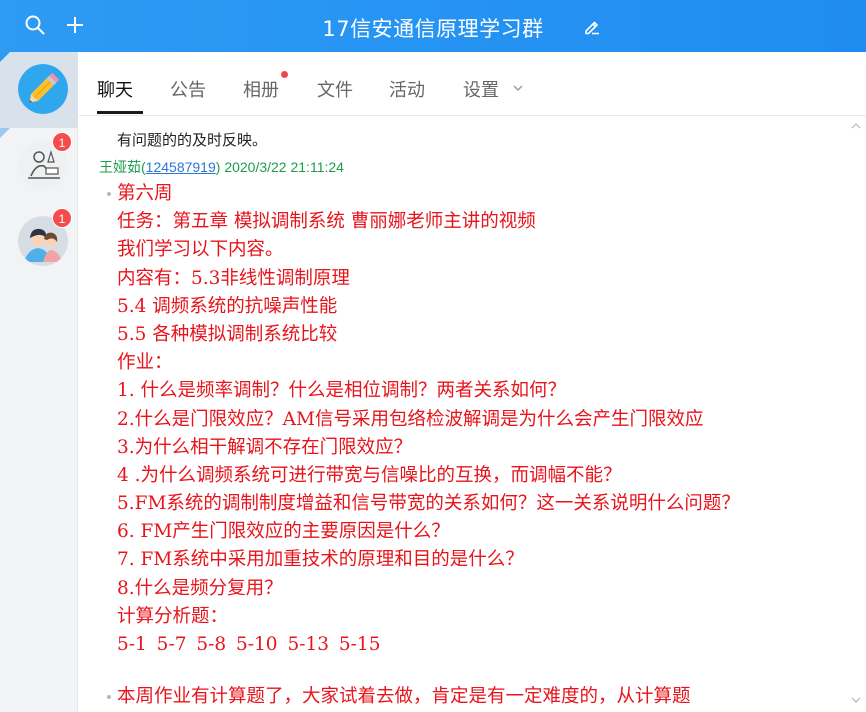  I want to click on active-tab-indicator, so click(120, 112).